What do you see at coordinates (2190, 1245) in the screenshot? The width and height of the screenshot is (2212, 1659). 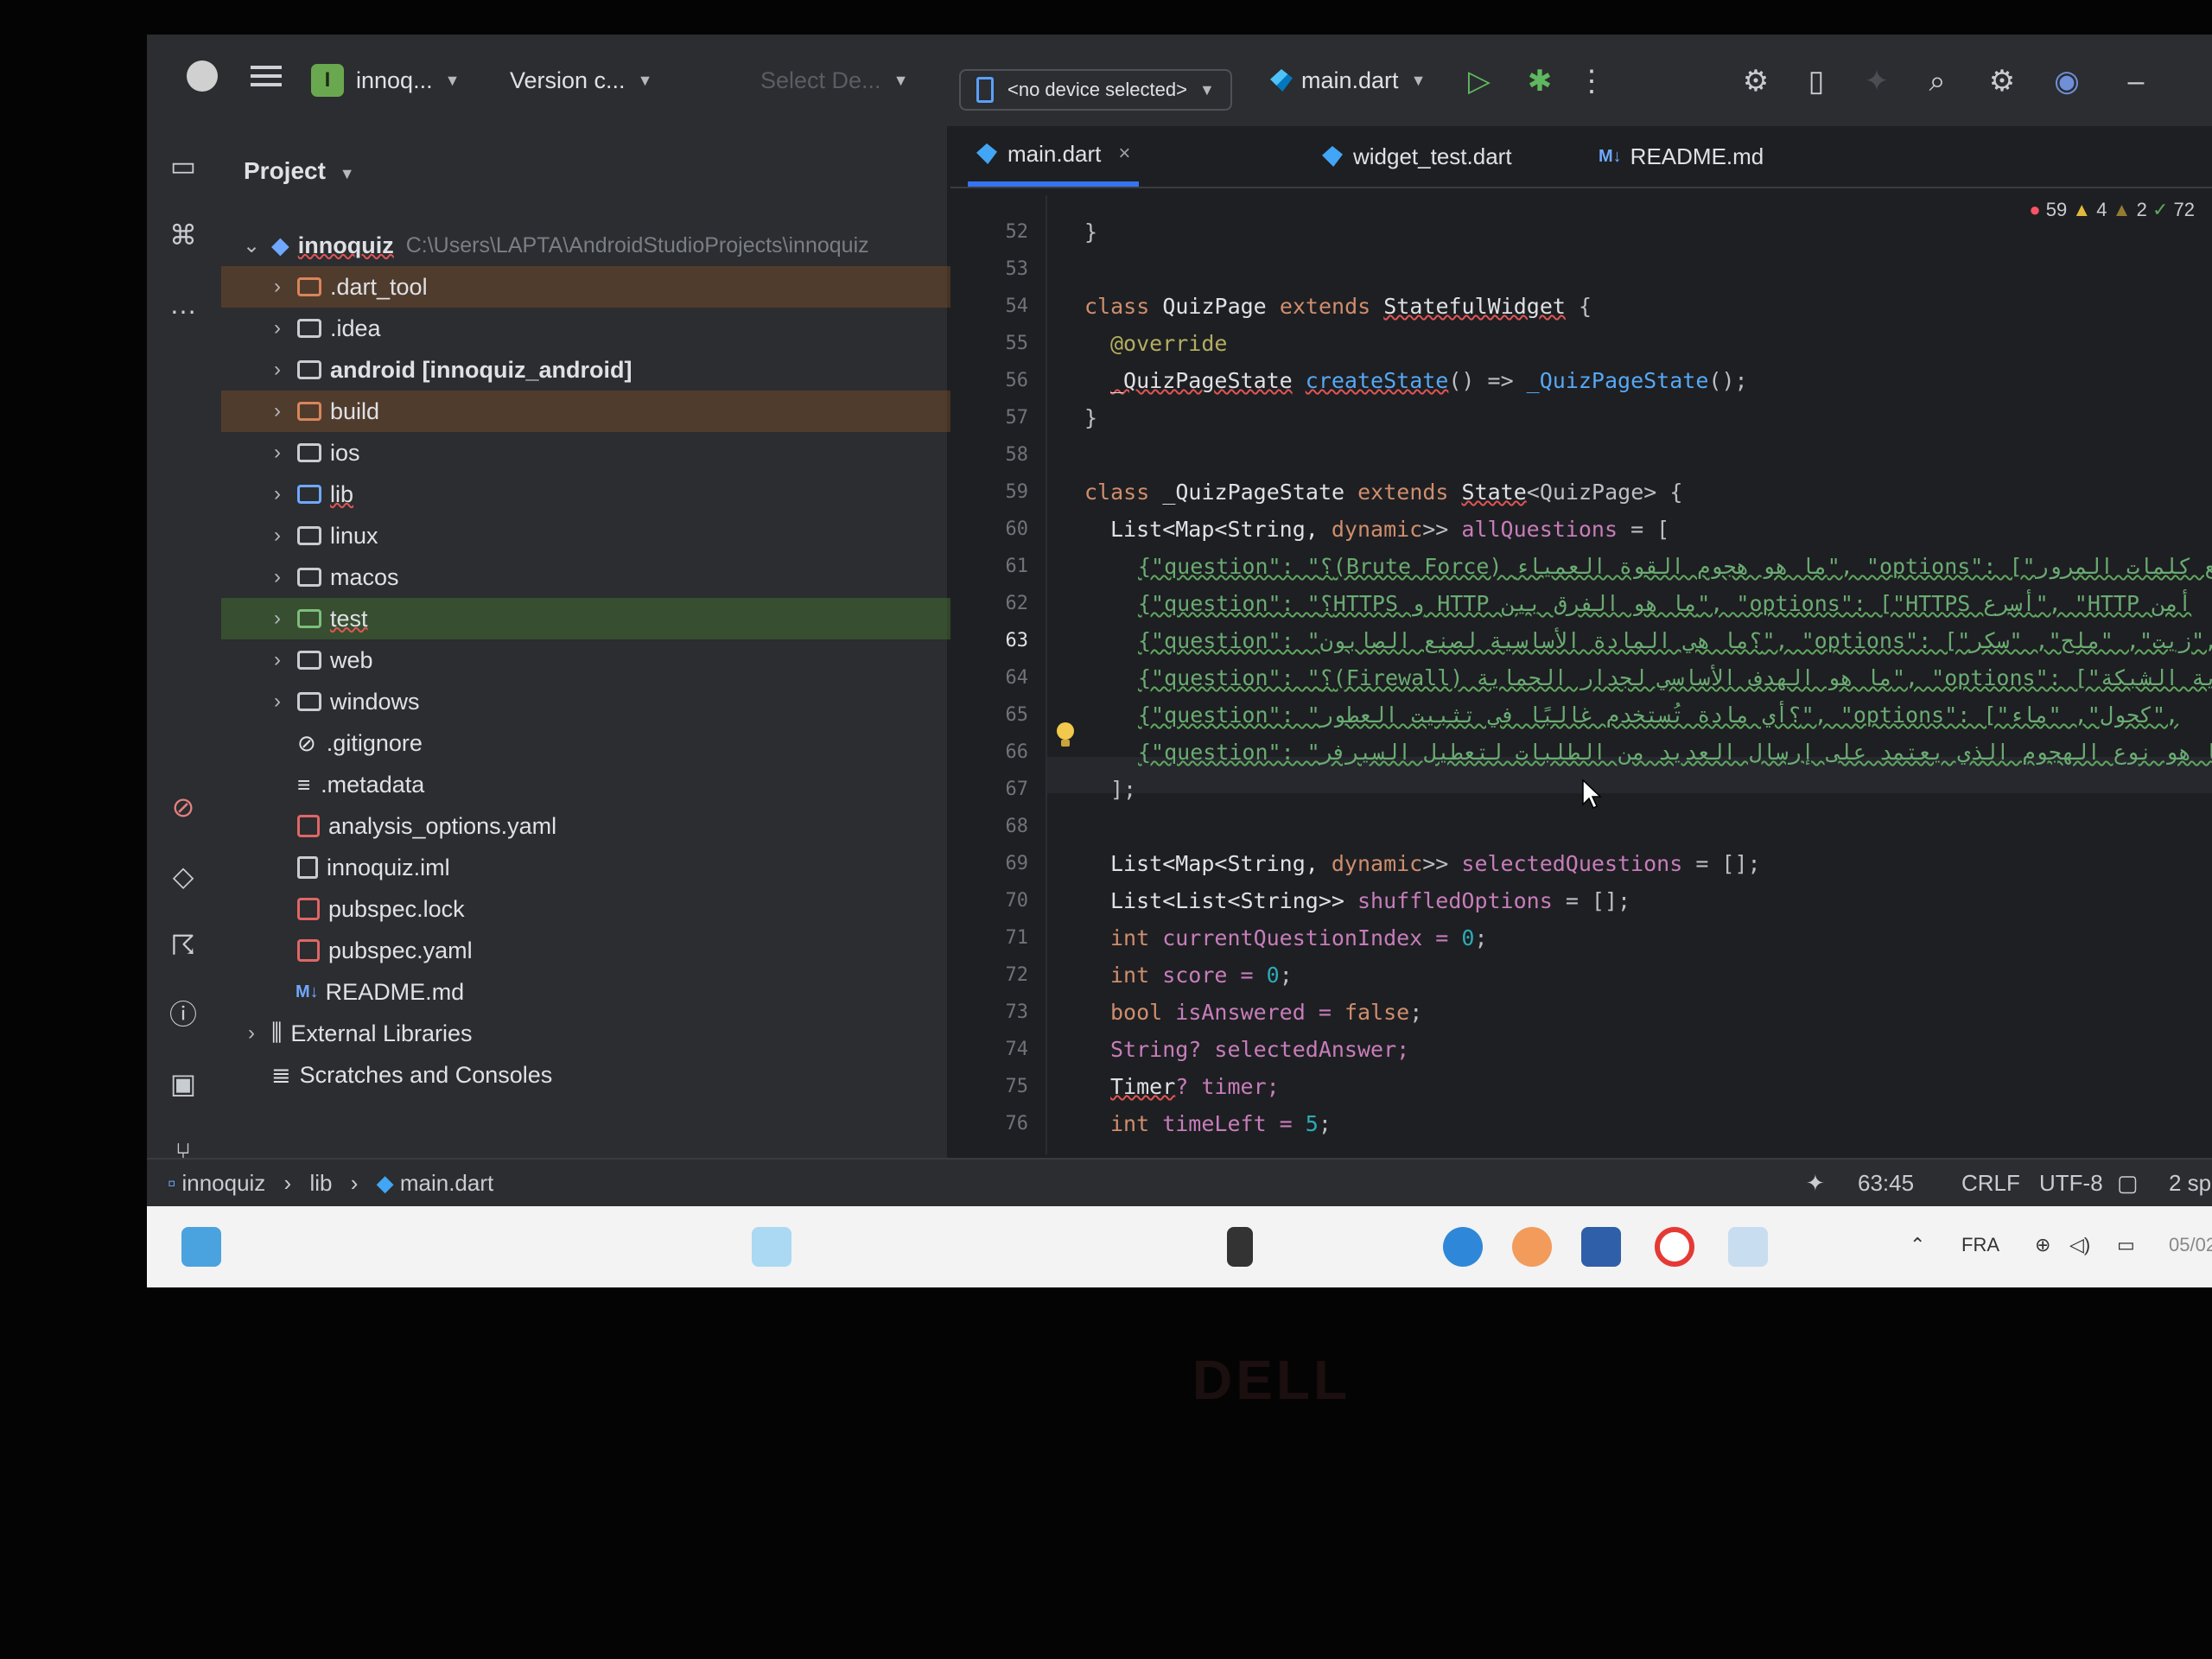 I see `clock-date: 05/02` at bounding box center [2190, 1245].